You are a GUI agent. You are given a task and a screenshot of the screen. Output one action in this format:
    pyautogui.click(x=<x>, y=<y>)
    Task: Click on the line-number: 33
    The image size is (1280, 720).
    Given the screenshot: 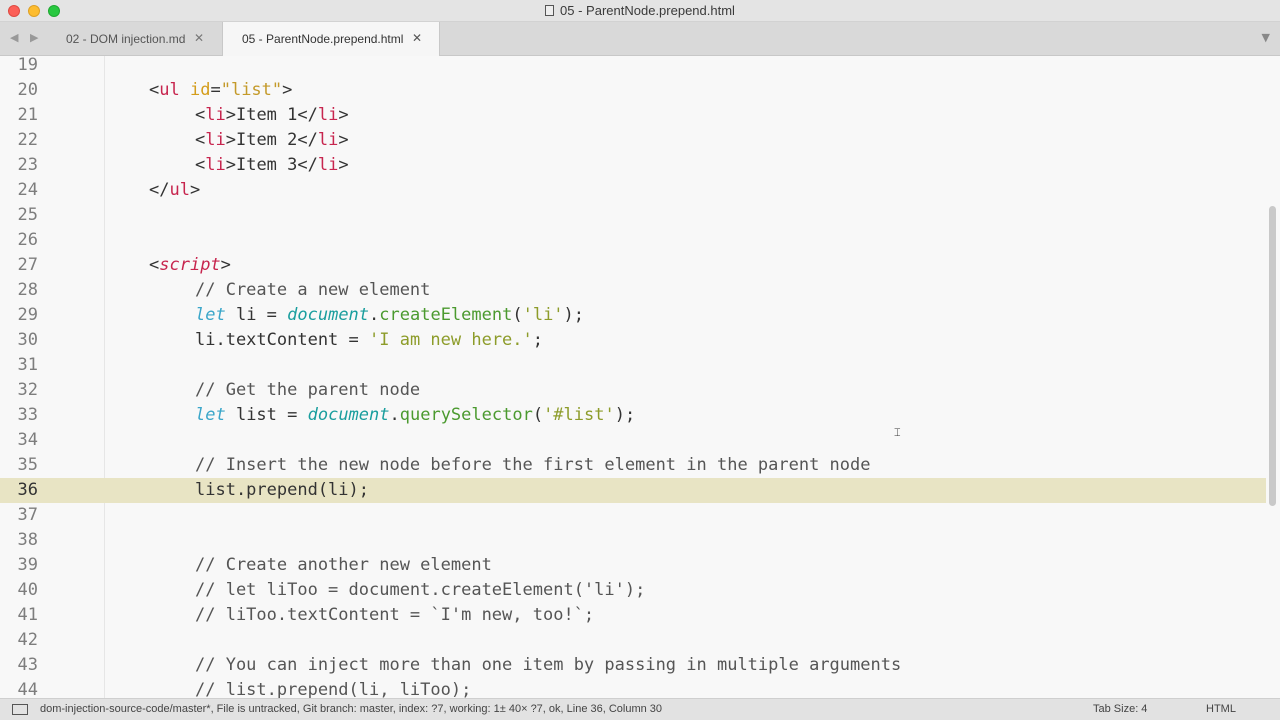 What is the action you would take?
    pyautogui.click(x=27, y=415)
    